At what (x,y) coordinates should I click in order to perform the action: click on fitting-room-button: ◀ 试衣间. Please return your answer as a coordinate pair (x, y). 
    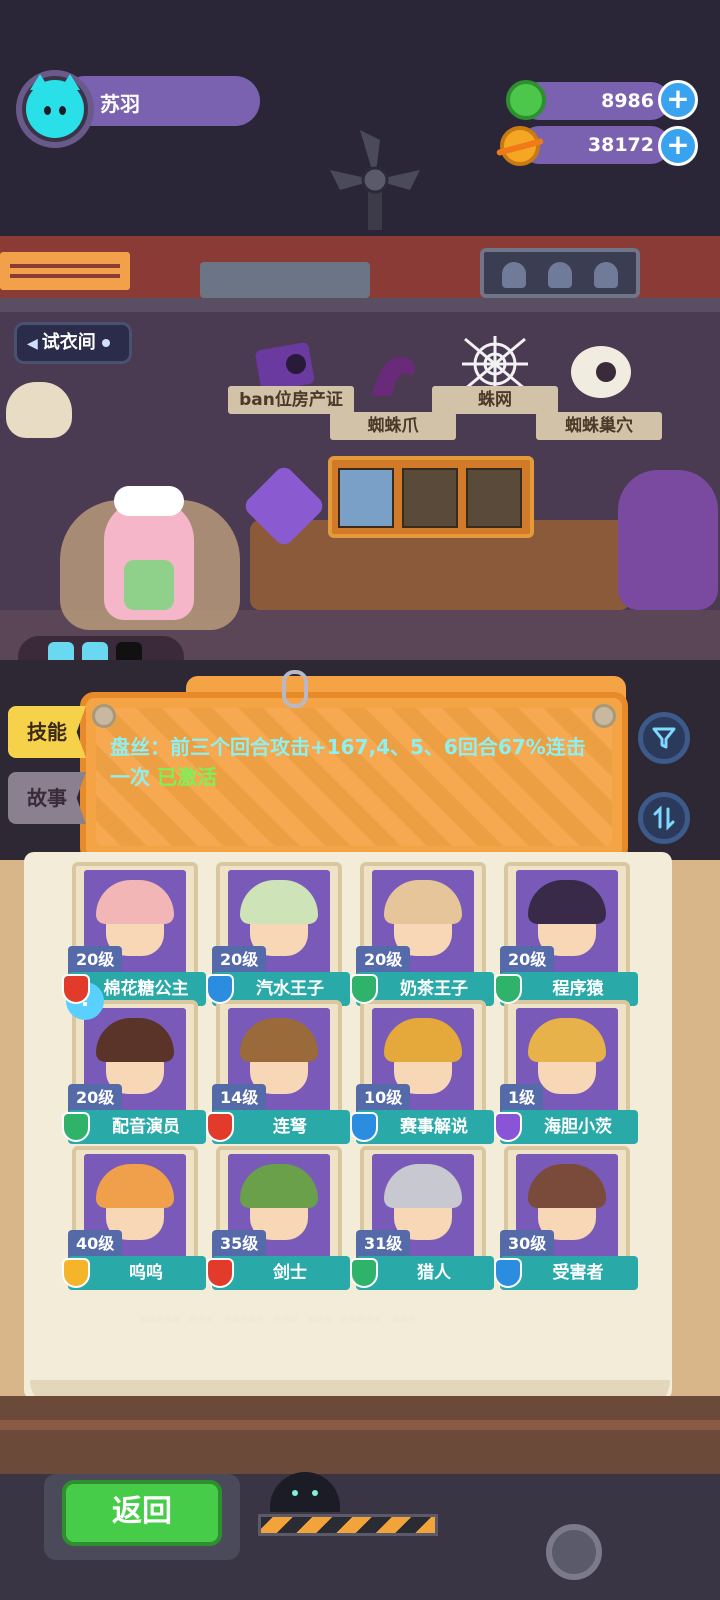
    Looking at the image, I should click on (73, 343).